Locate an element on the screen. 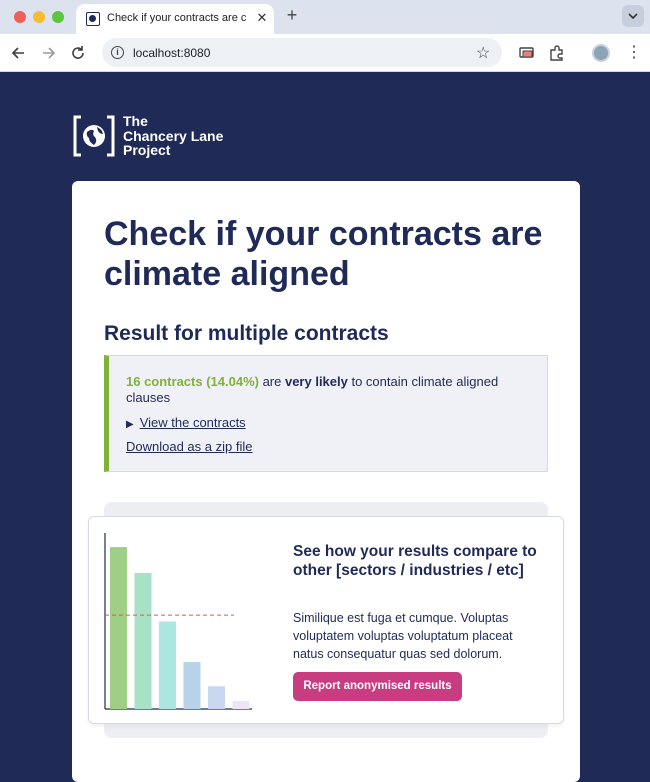  info-icon: i is located at coordinates (117, 52).